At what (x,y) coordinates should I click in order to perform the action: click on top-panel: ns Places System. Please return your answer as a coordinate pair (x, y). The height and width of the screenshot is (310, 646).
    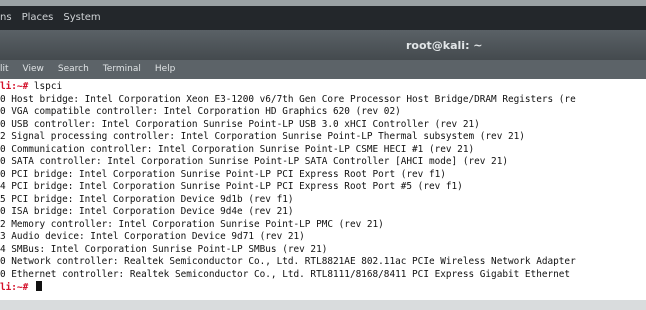
    Looking at the image, I should click on (323, 18).